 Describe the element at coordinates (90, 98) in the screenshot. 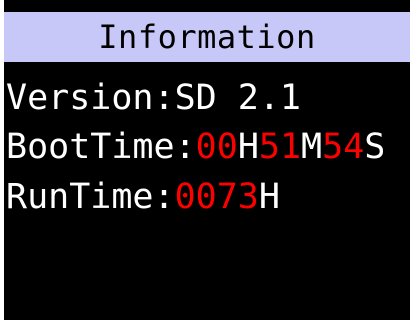

I see `version-label: Version:` at that location.